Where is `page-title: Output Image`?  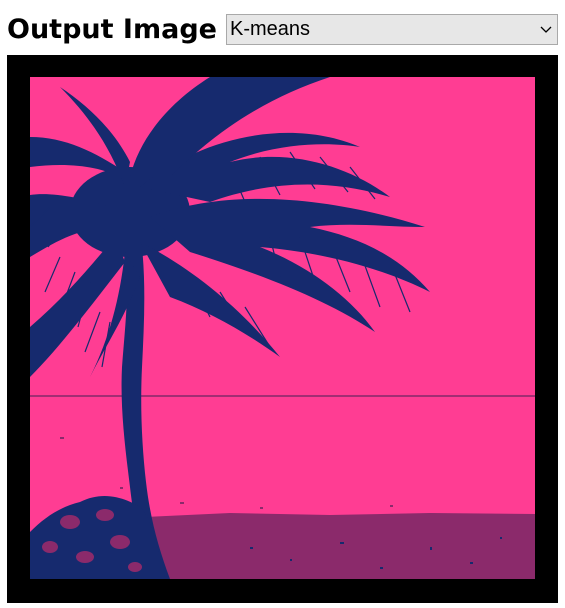 page-title: Output Image is located at coordinates (112, 29).